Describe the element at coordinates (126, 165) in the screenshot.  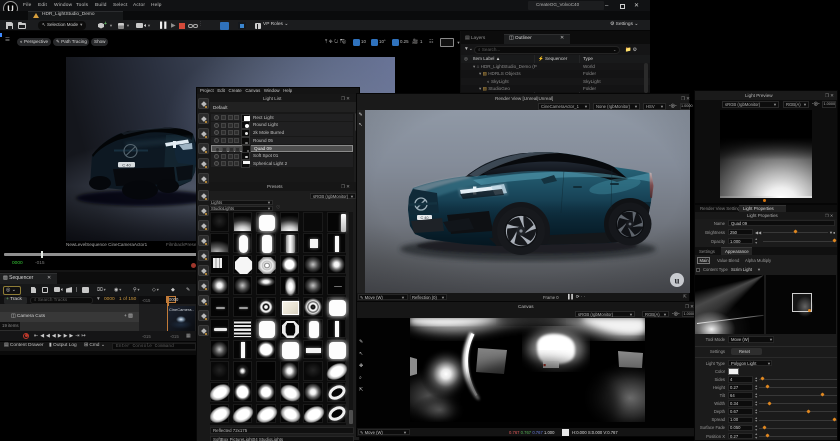
I see `svg-text: C 40` at that location.